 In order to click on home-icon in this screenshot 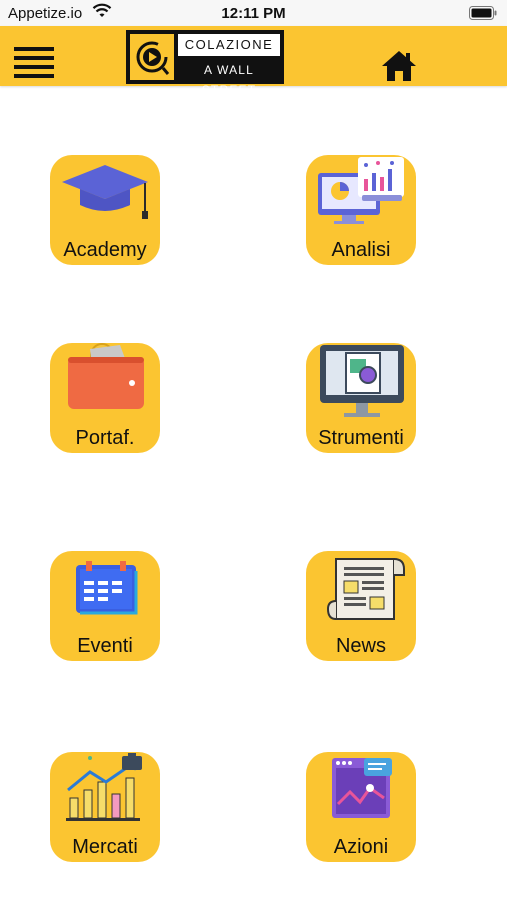, I will do `click(399, 66)`.